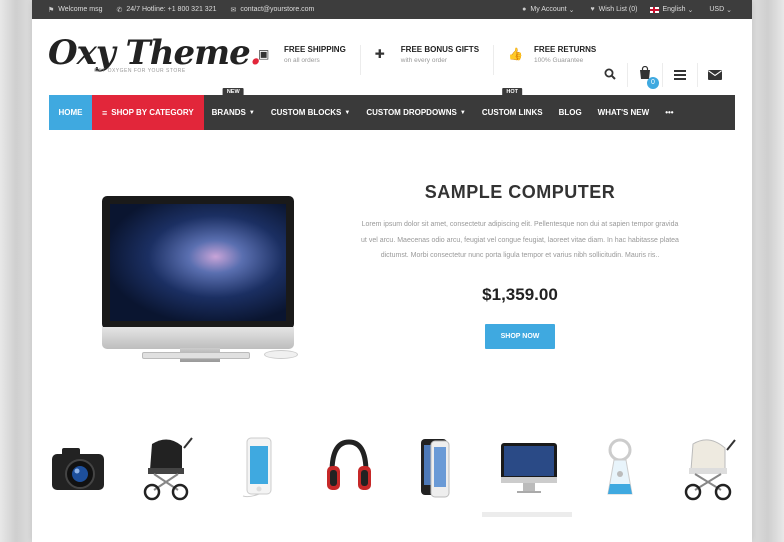 The width and height of the screenshot is (784, 542). What do you see at coordinates (644, 76) in the screenshot?
I see `cart-button: 0` at bounding box center [644, 76].